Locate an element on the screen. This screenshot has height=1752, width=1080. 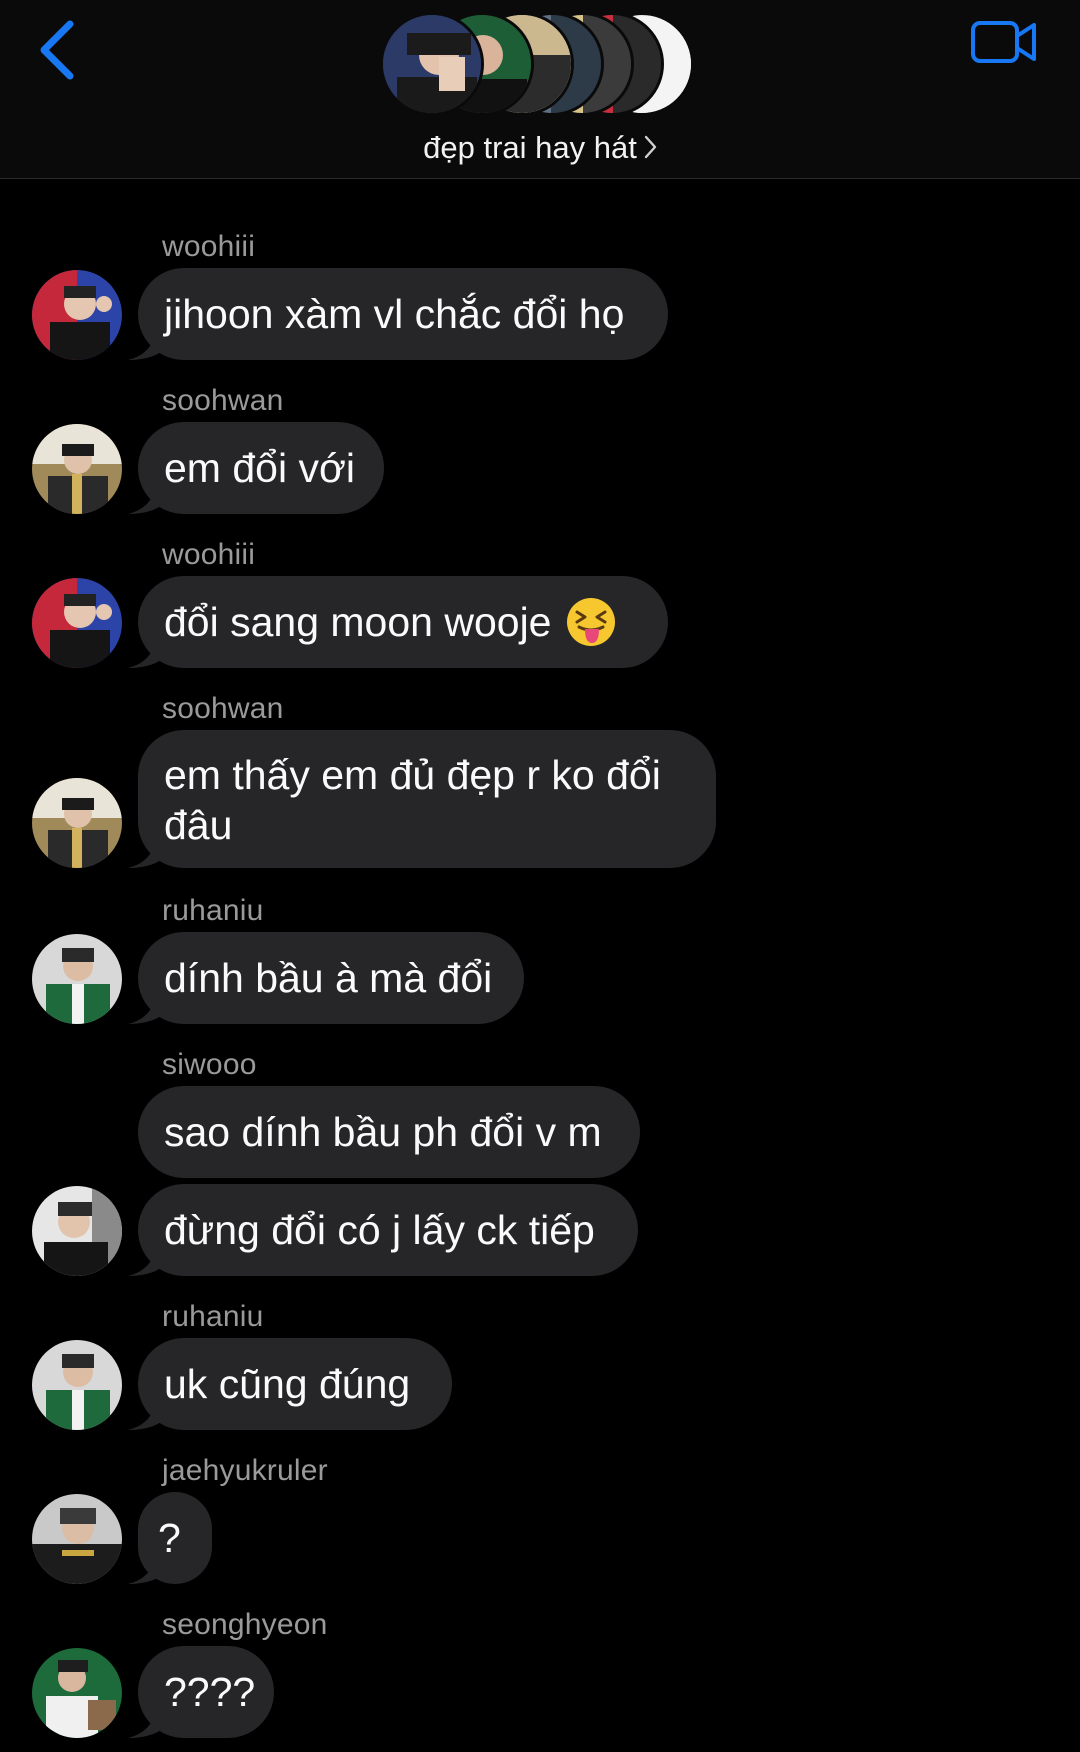
group-name: đẹp trai hay hát is located at coordinates (530, 147).